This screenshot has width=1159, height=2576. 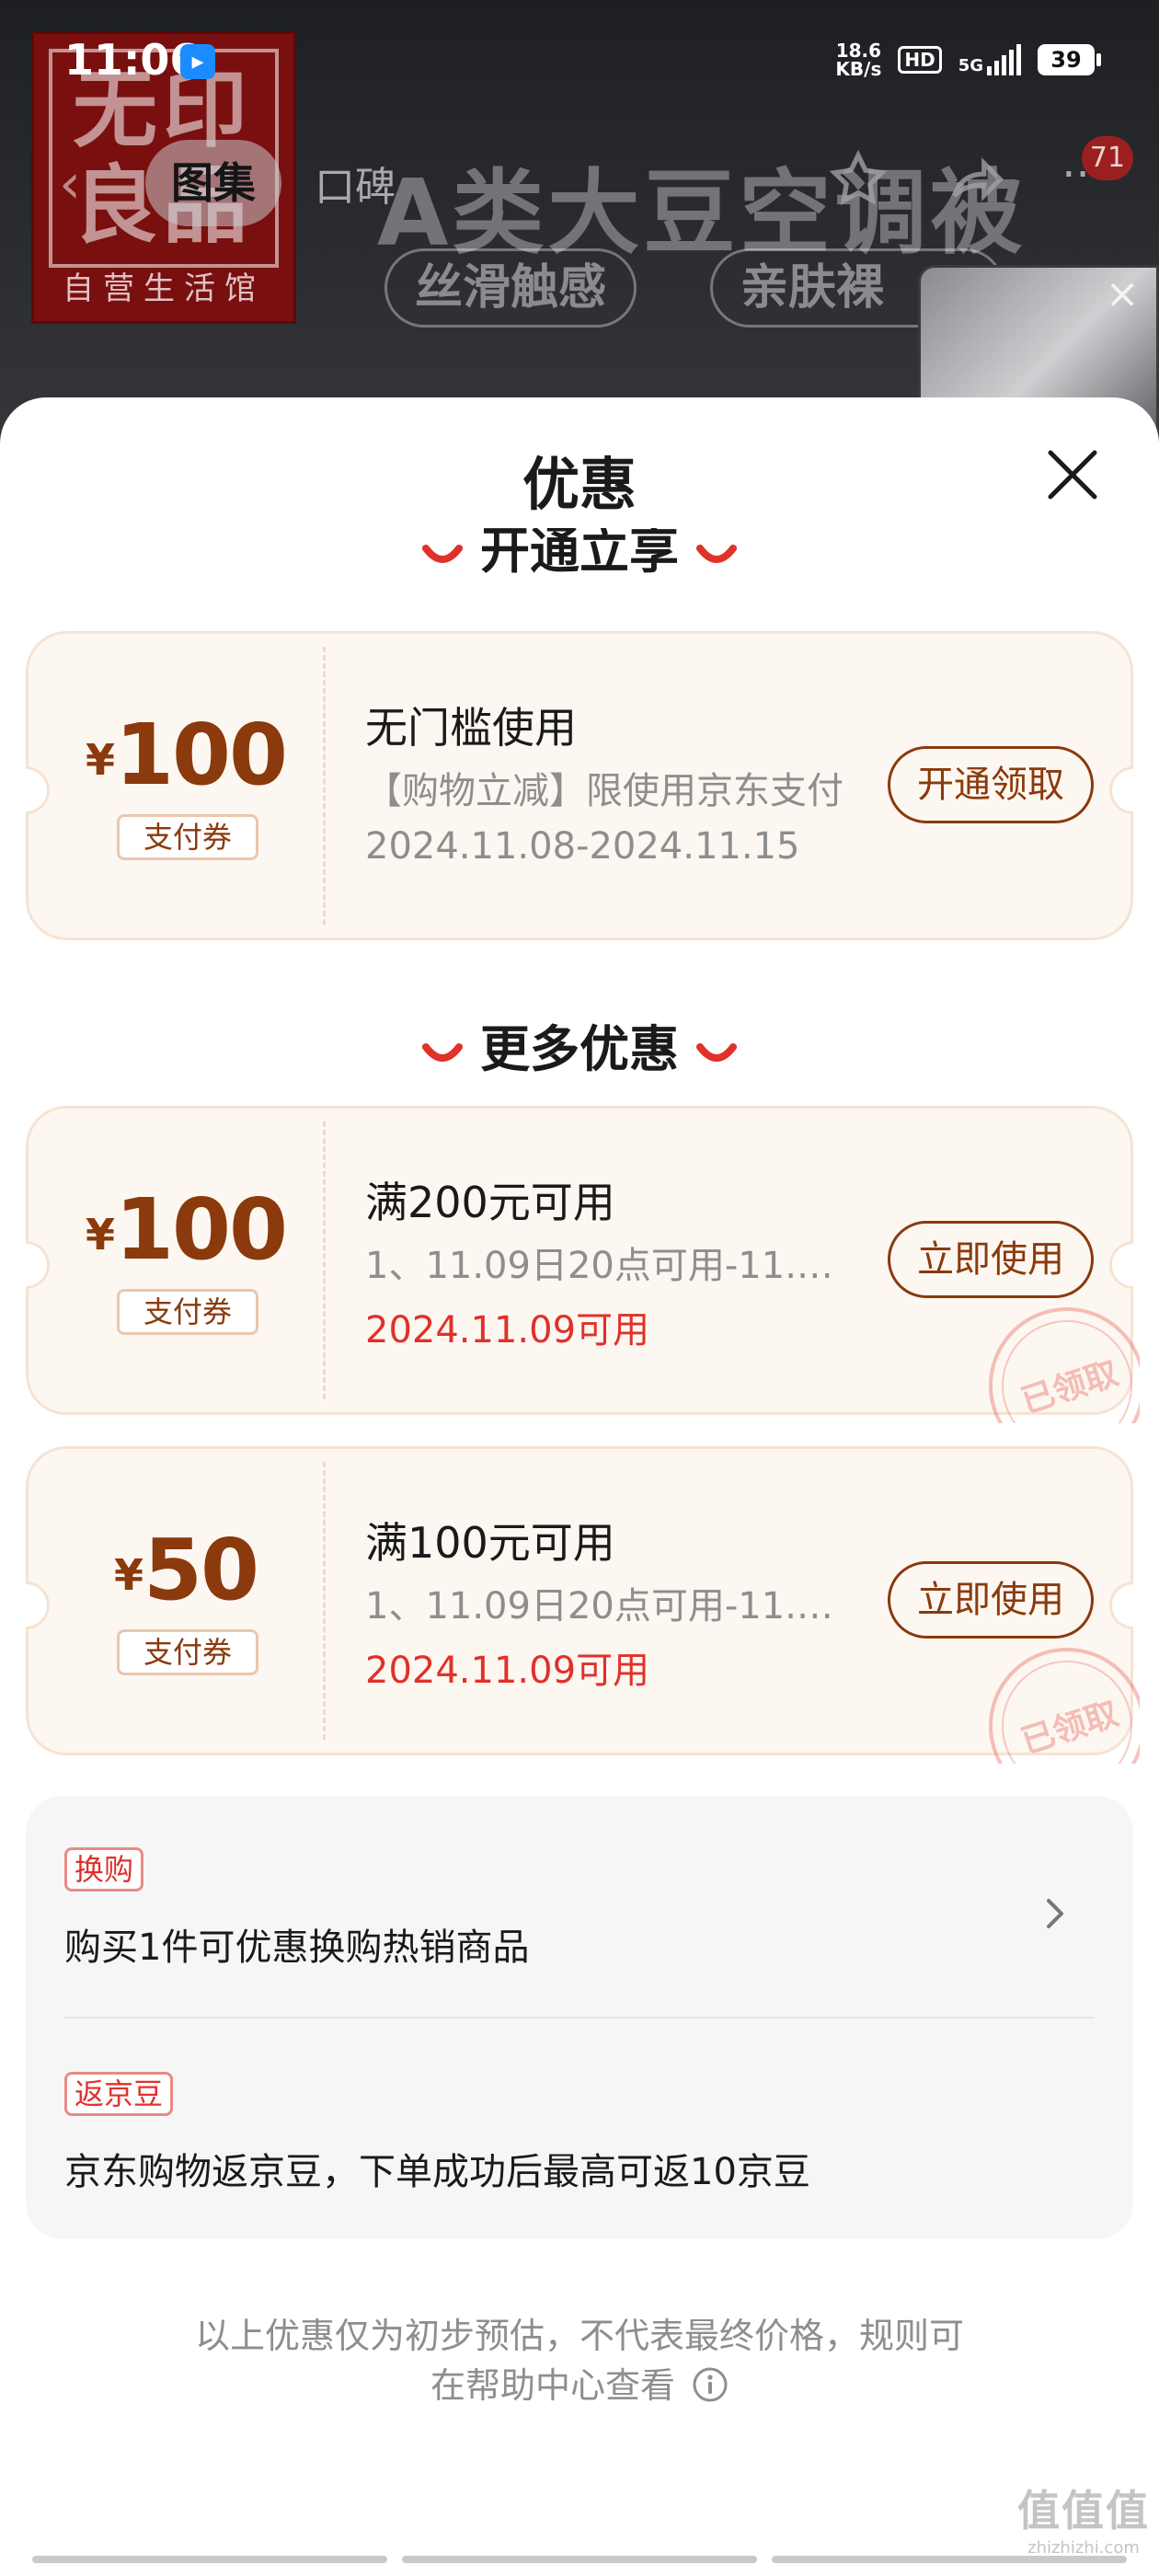 I want to click on divider, so click(x=579, y=2017).